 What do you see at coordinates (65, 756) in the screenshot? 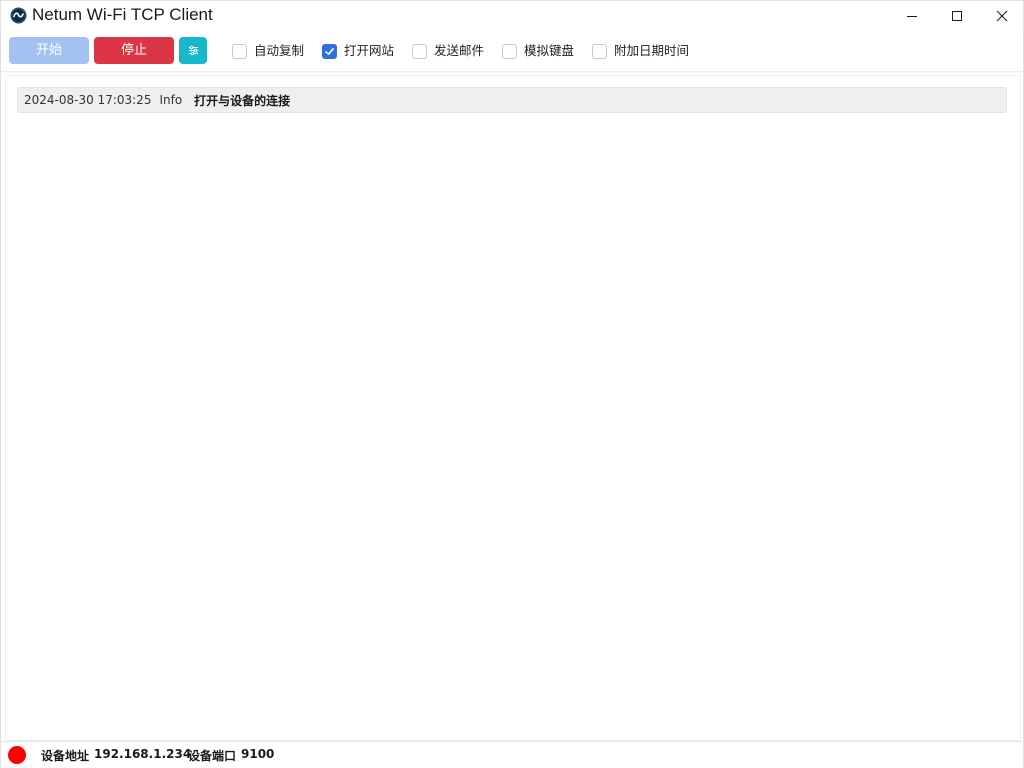
I see `device-address-label: 设备地址` at bounding box center [65, 756].